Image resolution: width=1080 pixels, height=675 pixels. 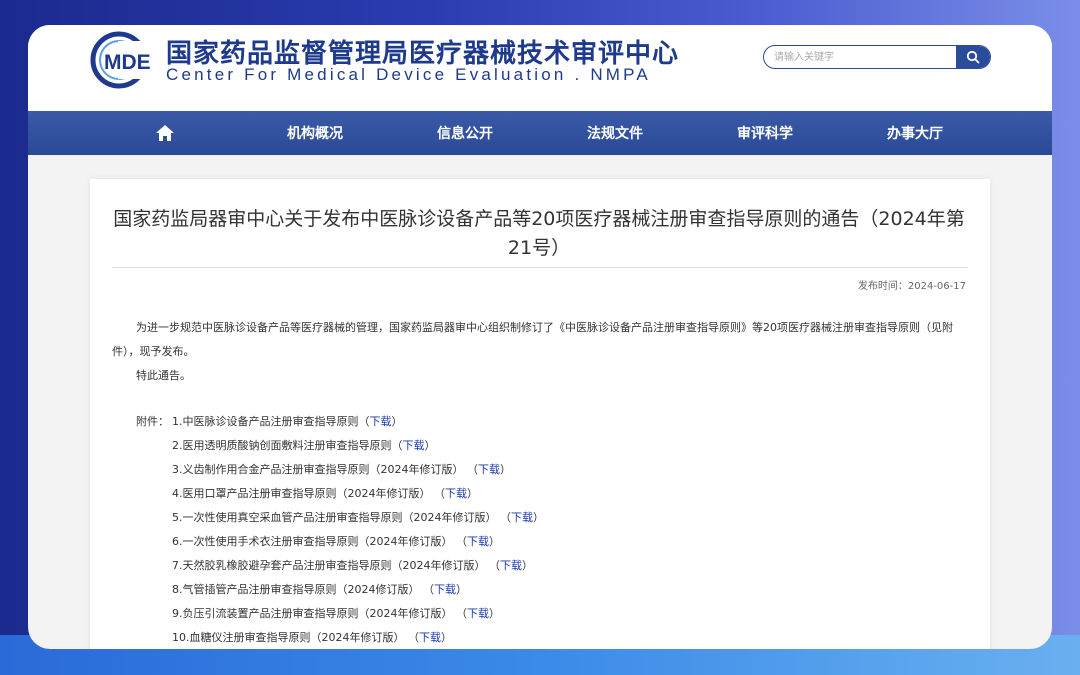 I want to click on main-nav: 机构概况 信息公开 法规文件 审评科学 办事大厅, so click(x=540, y=133).